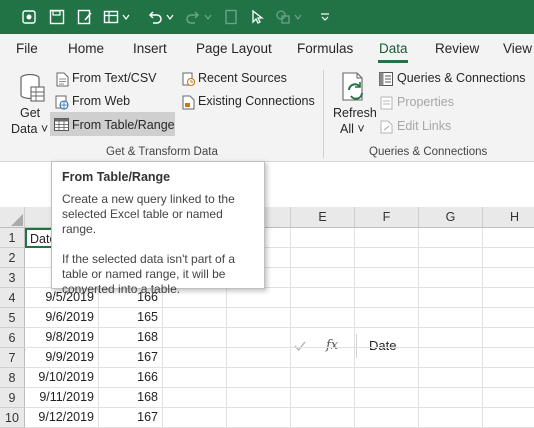  I want to click on dropdown-arrow-icon, so click(126, 17).